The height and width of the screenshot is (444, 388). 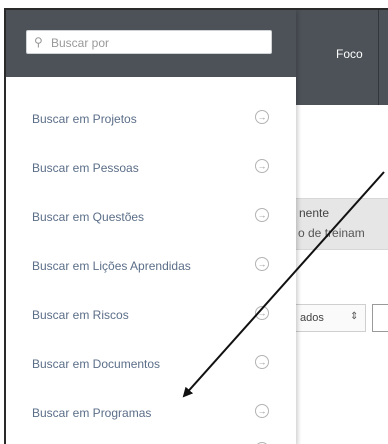 I want to click on menu-item-label: Buscar em Documentos, so click(x=96, y=364).